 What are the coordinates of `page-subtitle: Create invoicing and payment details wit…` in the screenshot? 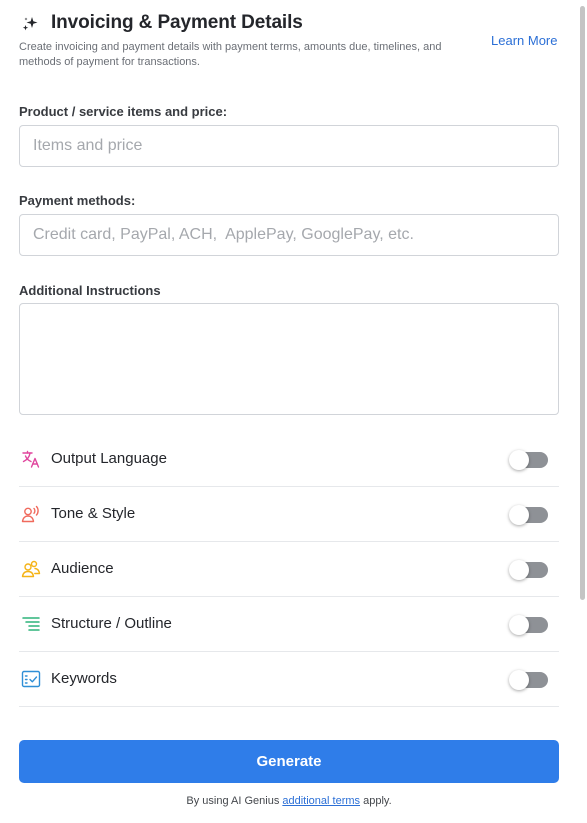 It's located at (230, 54).